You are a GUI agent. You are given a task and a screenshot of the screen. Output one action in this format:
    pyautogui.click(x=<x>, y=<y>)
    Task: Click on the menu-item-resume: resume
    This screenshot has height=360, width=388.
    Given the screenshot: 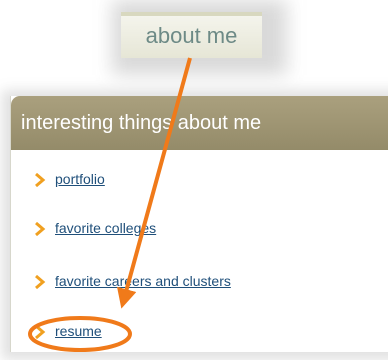 What is the action you would take?
    pyautogui.click(x=68, y=331)
    